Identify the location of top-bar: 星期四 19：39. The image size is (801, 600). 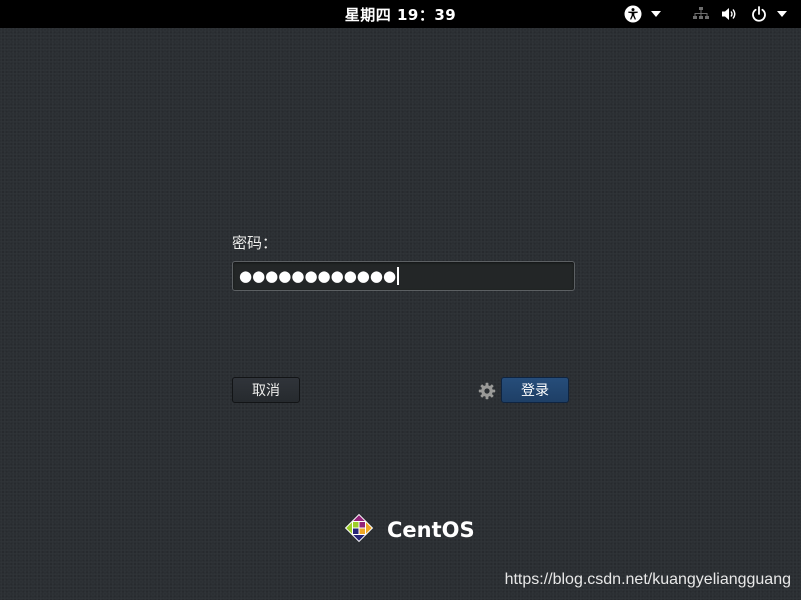
(400, 14).